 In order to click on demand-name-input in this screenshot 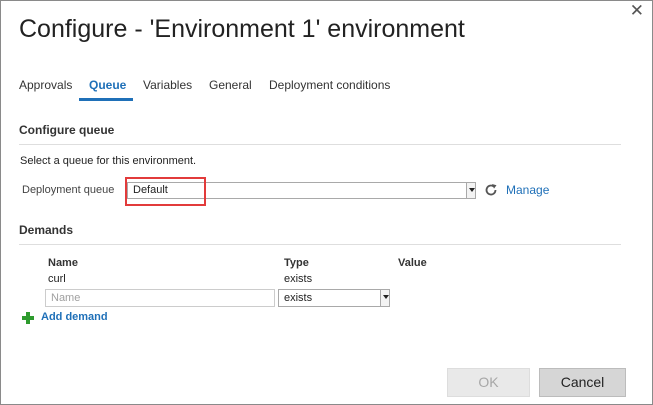, I will do `click(160, 298)`.